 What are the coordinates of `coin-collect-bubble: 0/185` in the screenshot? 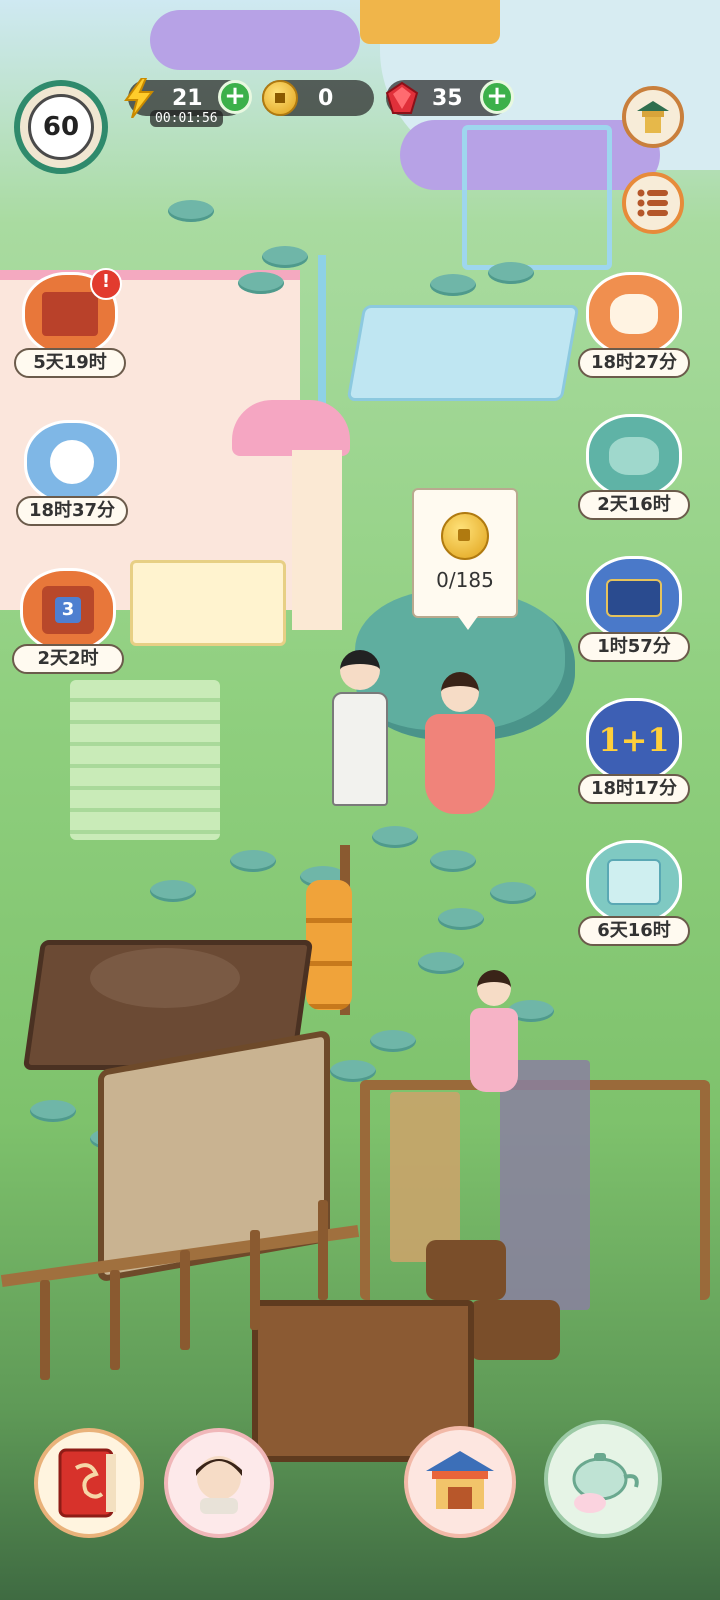 It's located at (465, 559).